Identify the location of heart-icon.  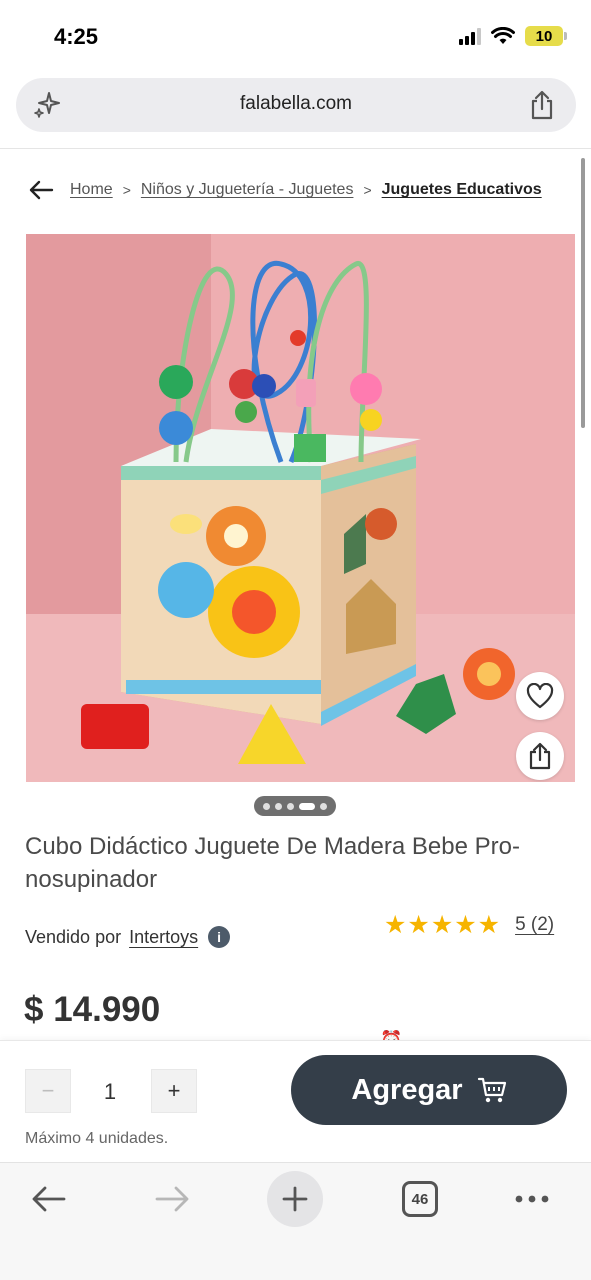
(540, 696).